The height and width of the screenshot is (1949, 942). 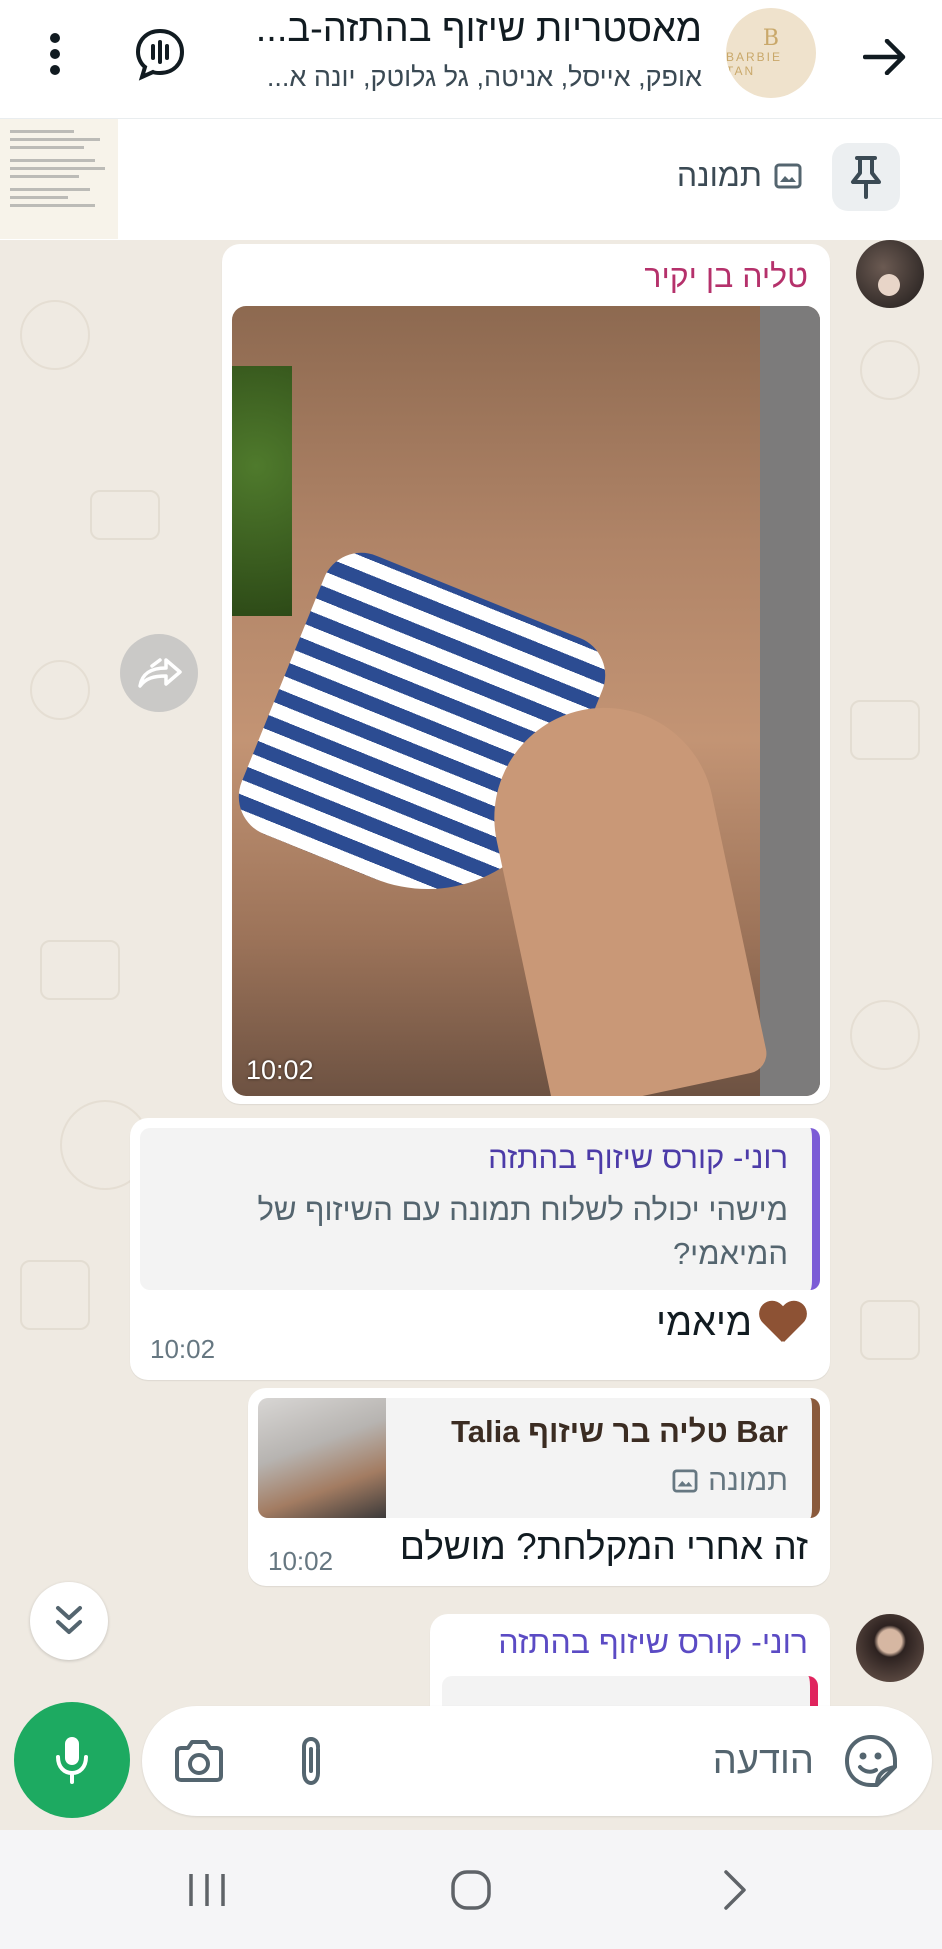 I want to click on message-text-row: מיאמי, so click(x=732, y=1323).